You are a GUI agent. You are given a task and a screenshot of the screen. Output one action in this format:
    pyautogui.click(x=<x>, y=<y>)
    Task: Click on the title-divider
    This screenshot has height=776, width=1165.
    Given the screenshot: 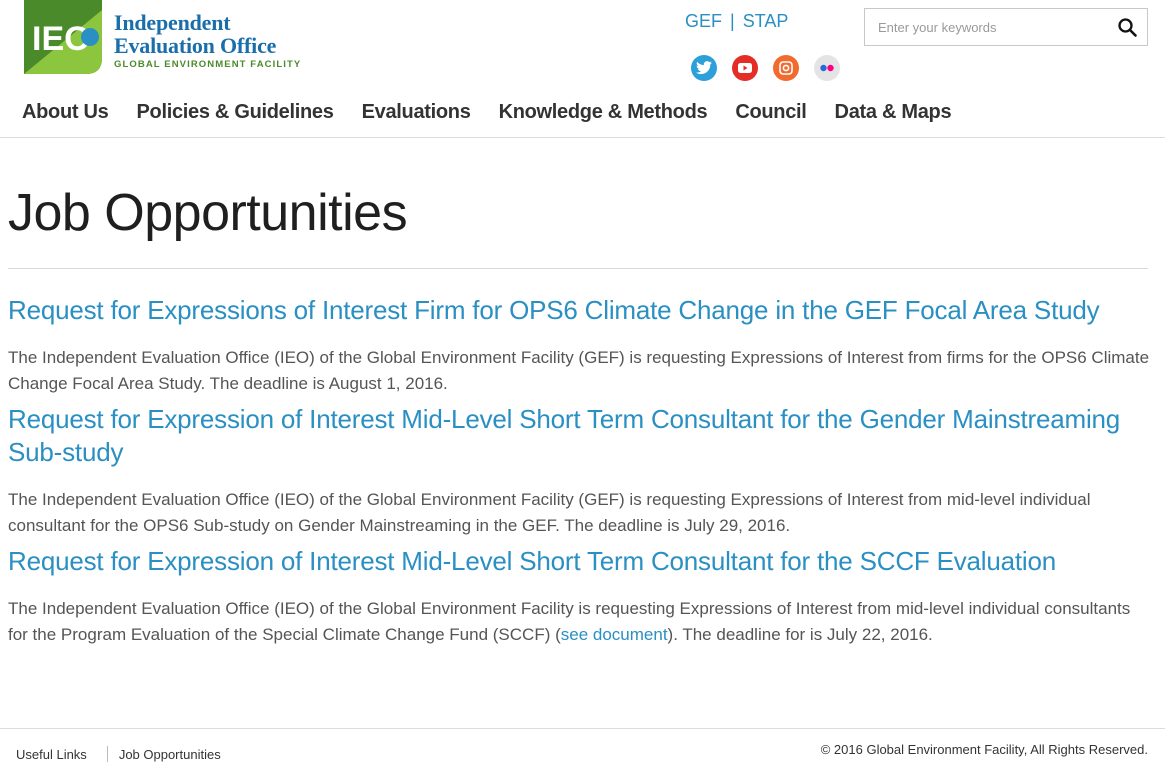 What is the action you would take?
    pyautogui.click(x=578, y=268)
    